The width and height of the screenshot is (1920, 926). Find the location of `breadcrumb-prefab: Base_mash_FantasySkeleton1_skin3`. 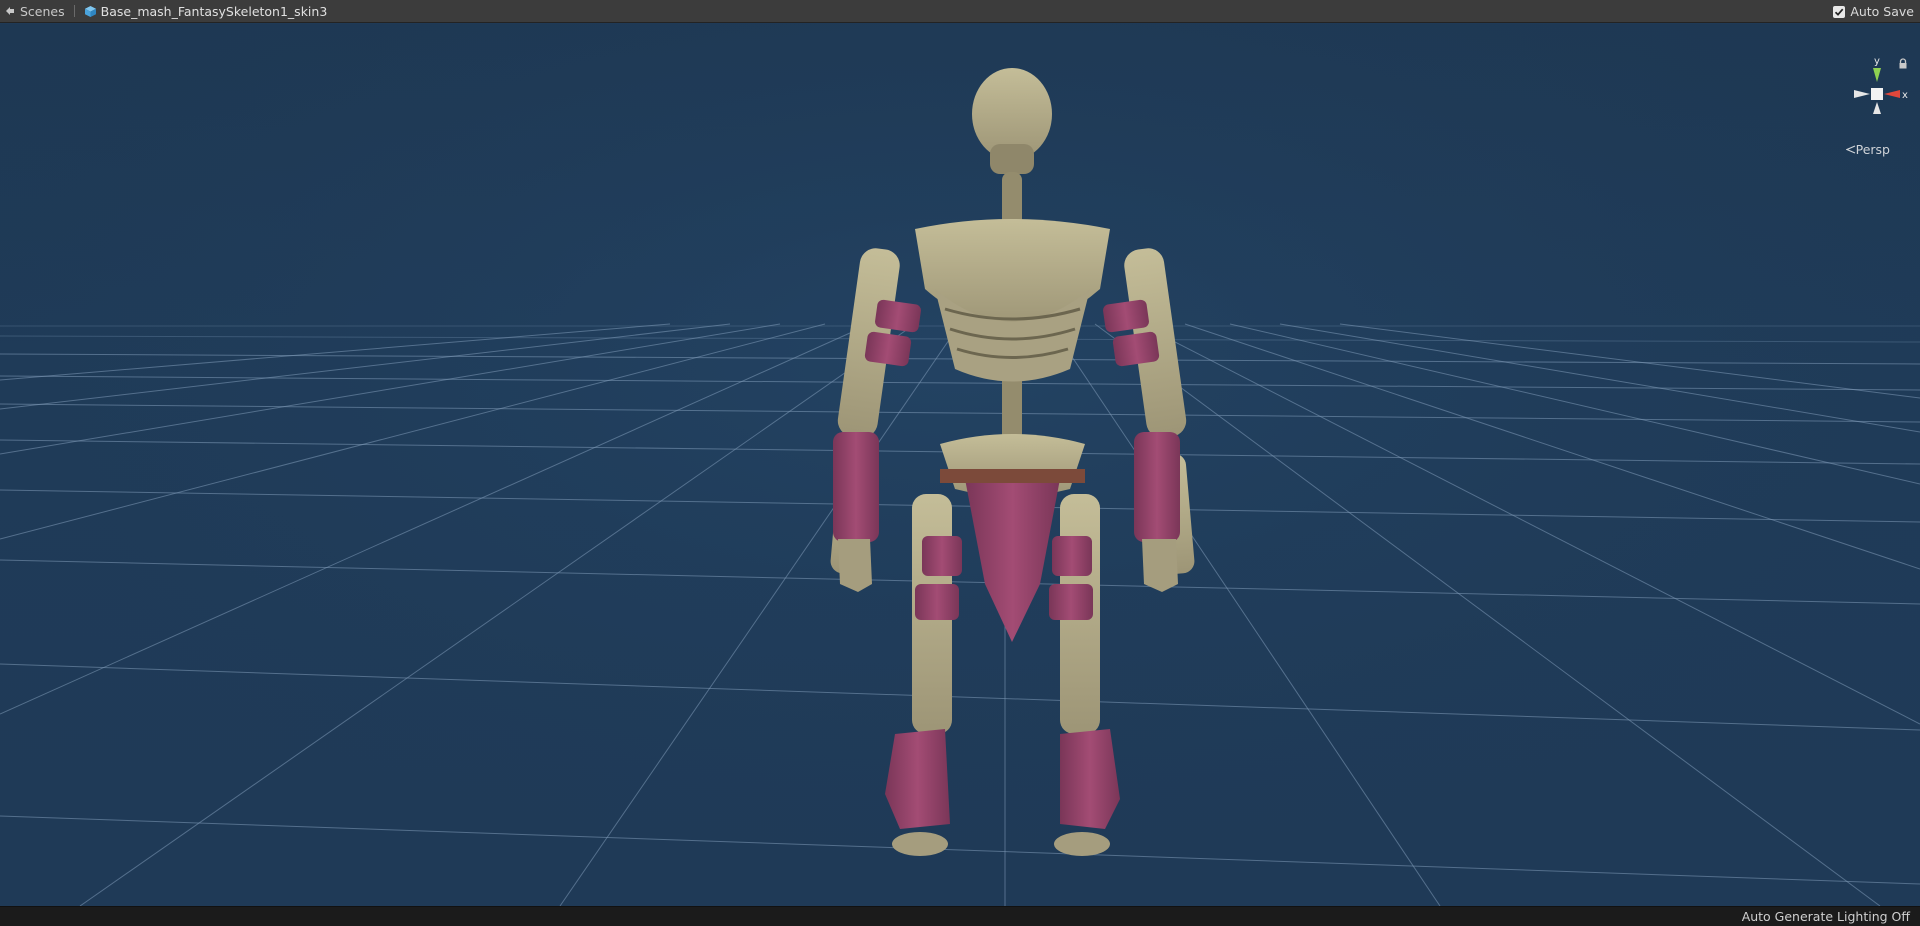

breadcrumb-prefab: Base_mash_FantasySkeleton1_skin3 is located at coordinates (206, 11).